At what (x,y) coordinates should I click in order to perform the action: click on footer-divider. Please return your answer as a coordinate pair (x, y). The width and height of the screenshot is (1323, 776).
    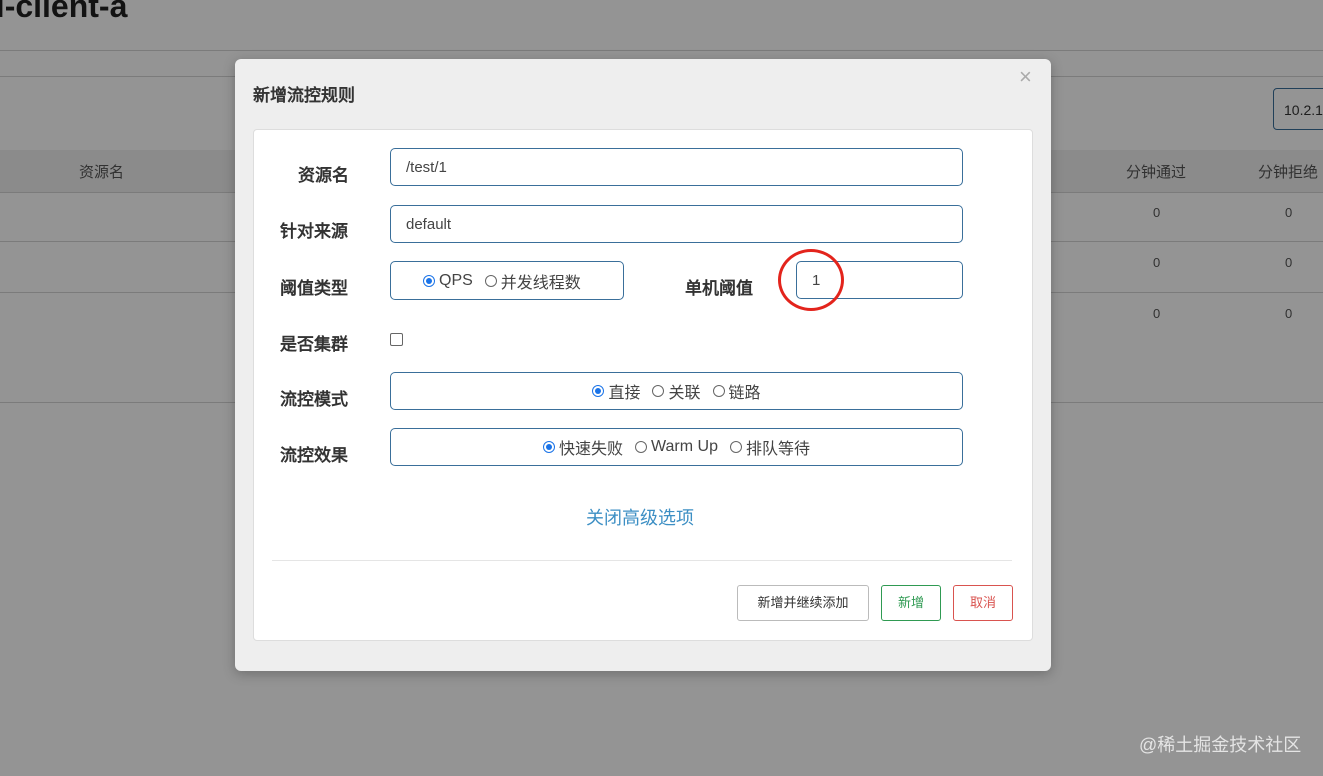
    Looking at the image, I should click on (642, 560).